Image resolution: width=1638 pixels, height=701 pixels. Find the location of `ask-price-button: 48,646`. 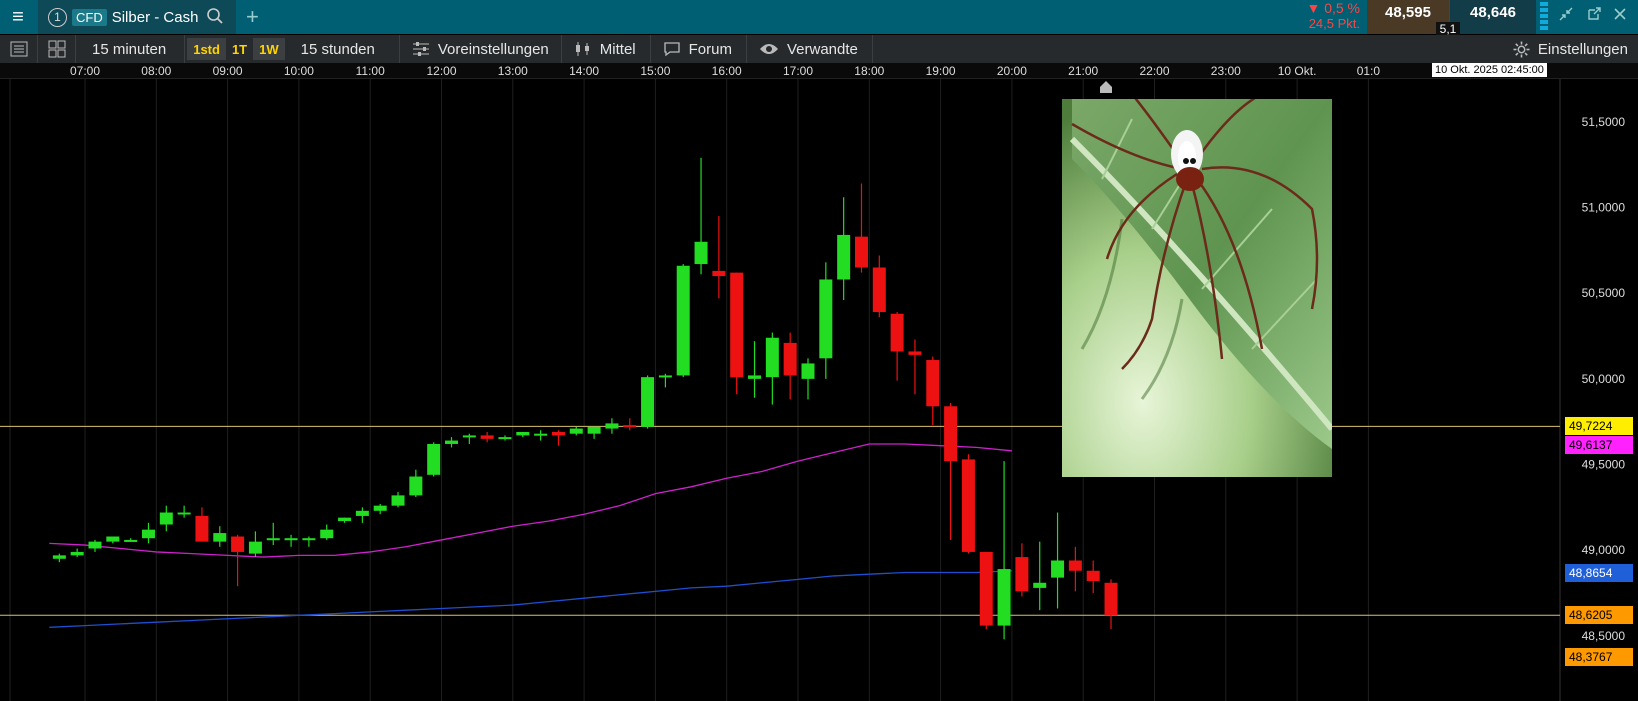

ask-price-button: 48,646 is located at coordinates (1493, 17).